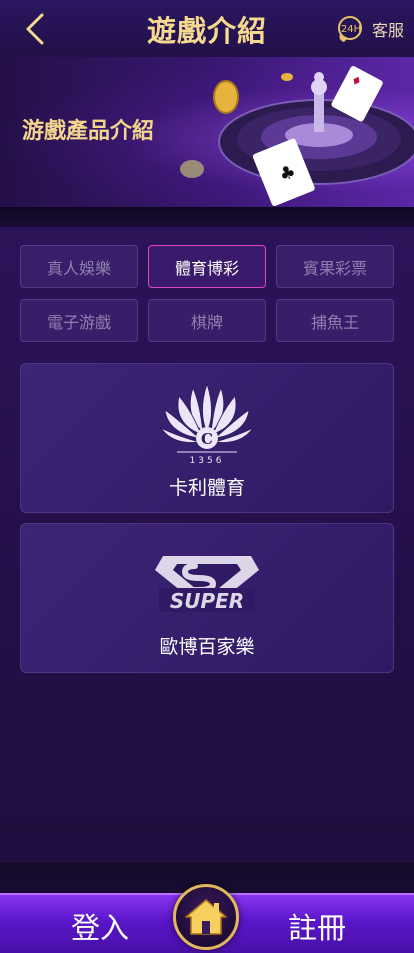  I want to click on cali-logo-number: 1356, so click(207, 461).